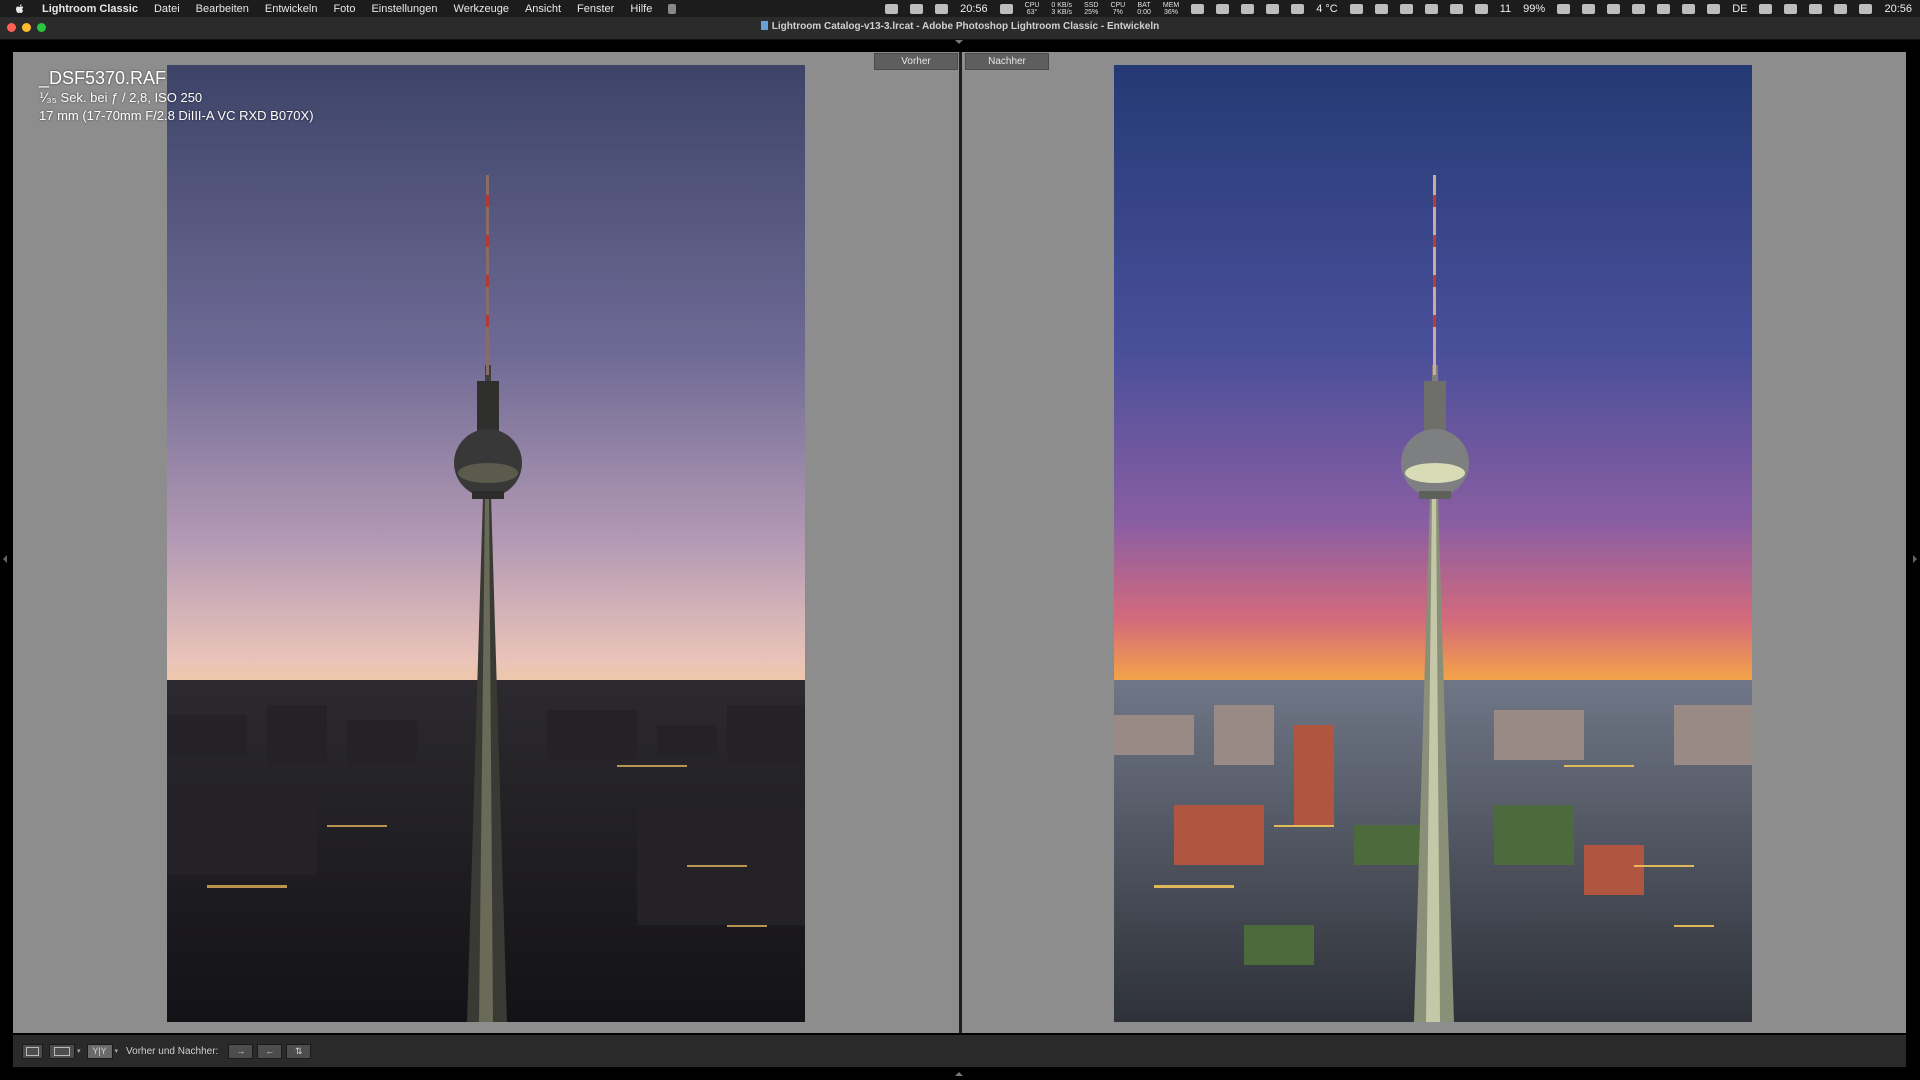 The image size is (1920, 1080). Describe the element at coordinates (99, 1051) in the screenshot. I see `side-by-side-view-button: Y|Y` at that location.